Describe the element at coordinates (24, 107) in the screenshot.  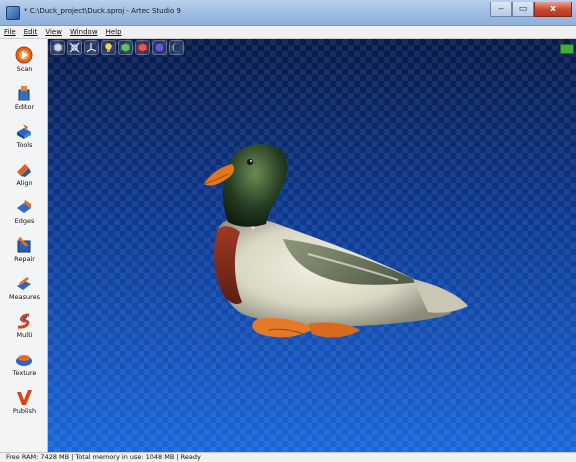
I see `sidebar-item-label: Editor` at that location.